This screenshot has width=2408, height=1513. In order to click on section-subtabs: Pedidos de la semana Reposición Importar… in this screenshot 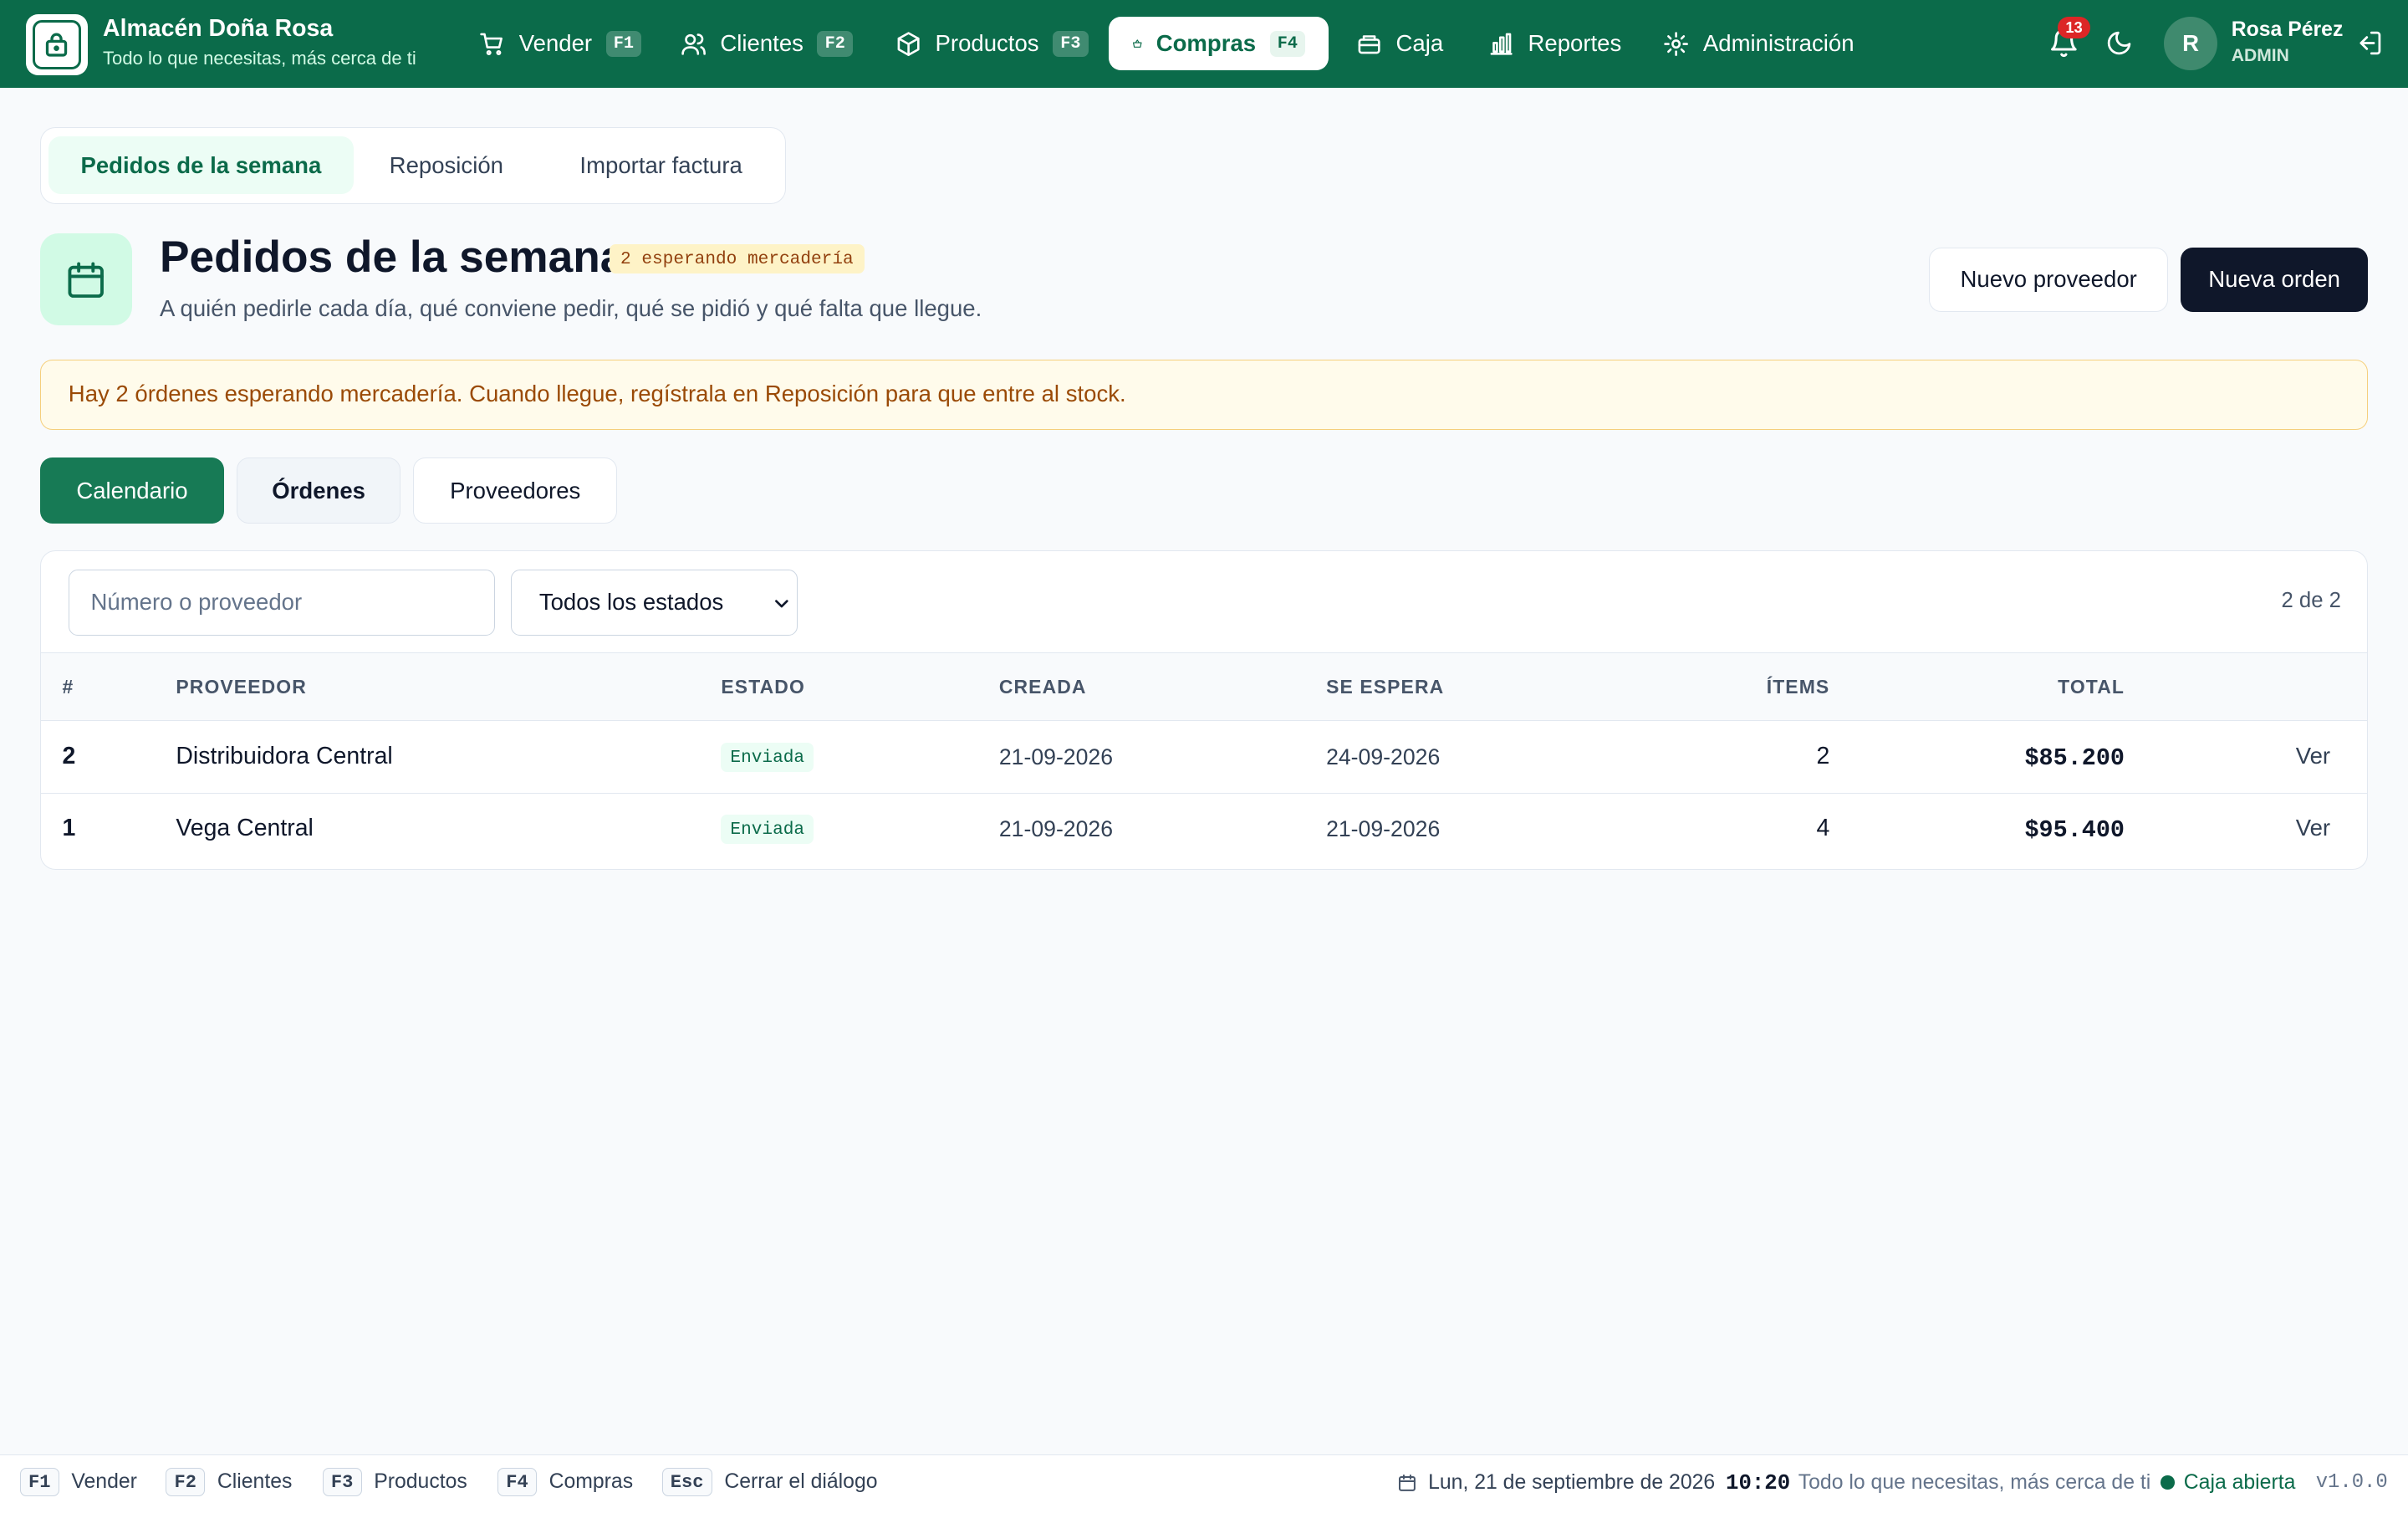, I will do `click(413, 166)`.